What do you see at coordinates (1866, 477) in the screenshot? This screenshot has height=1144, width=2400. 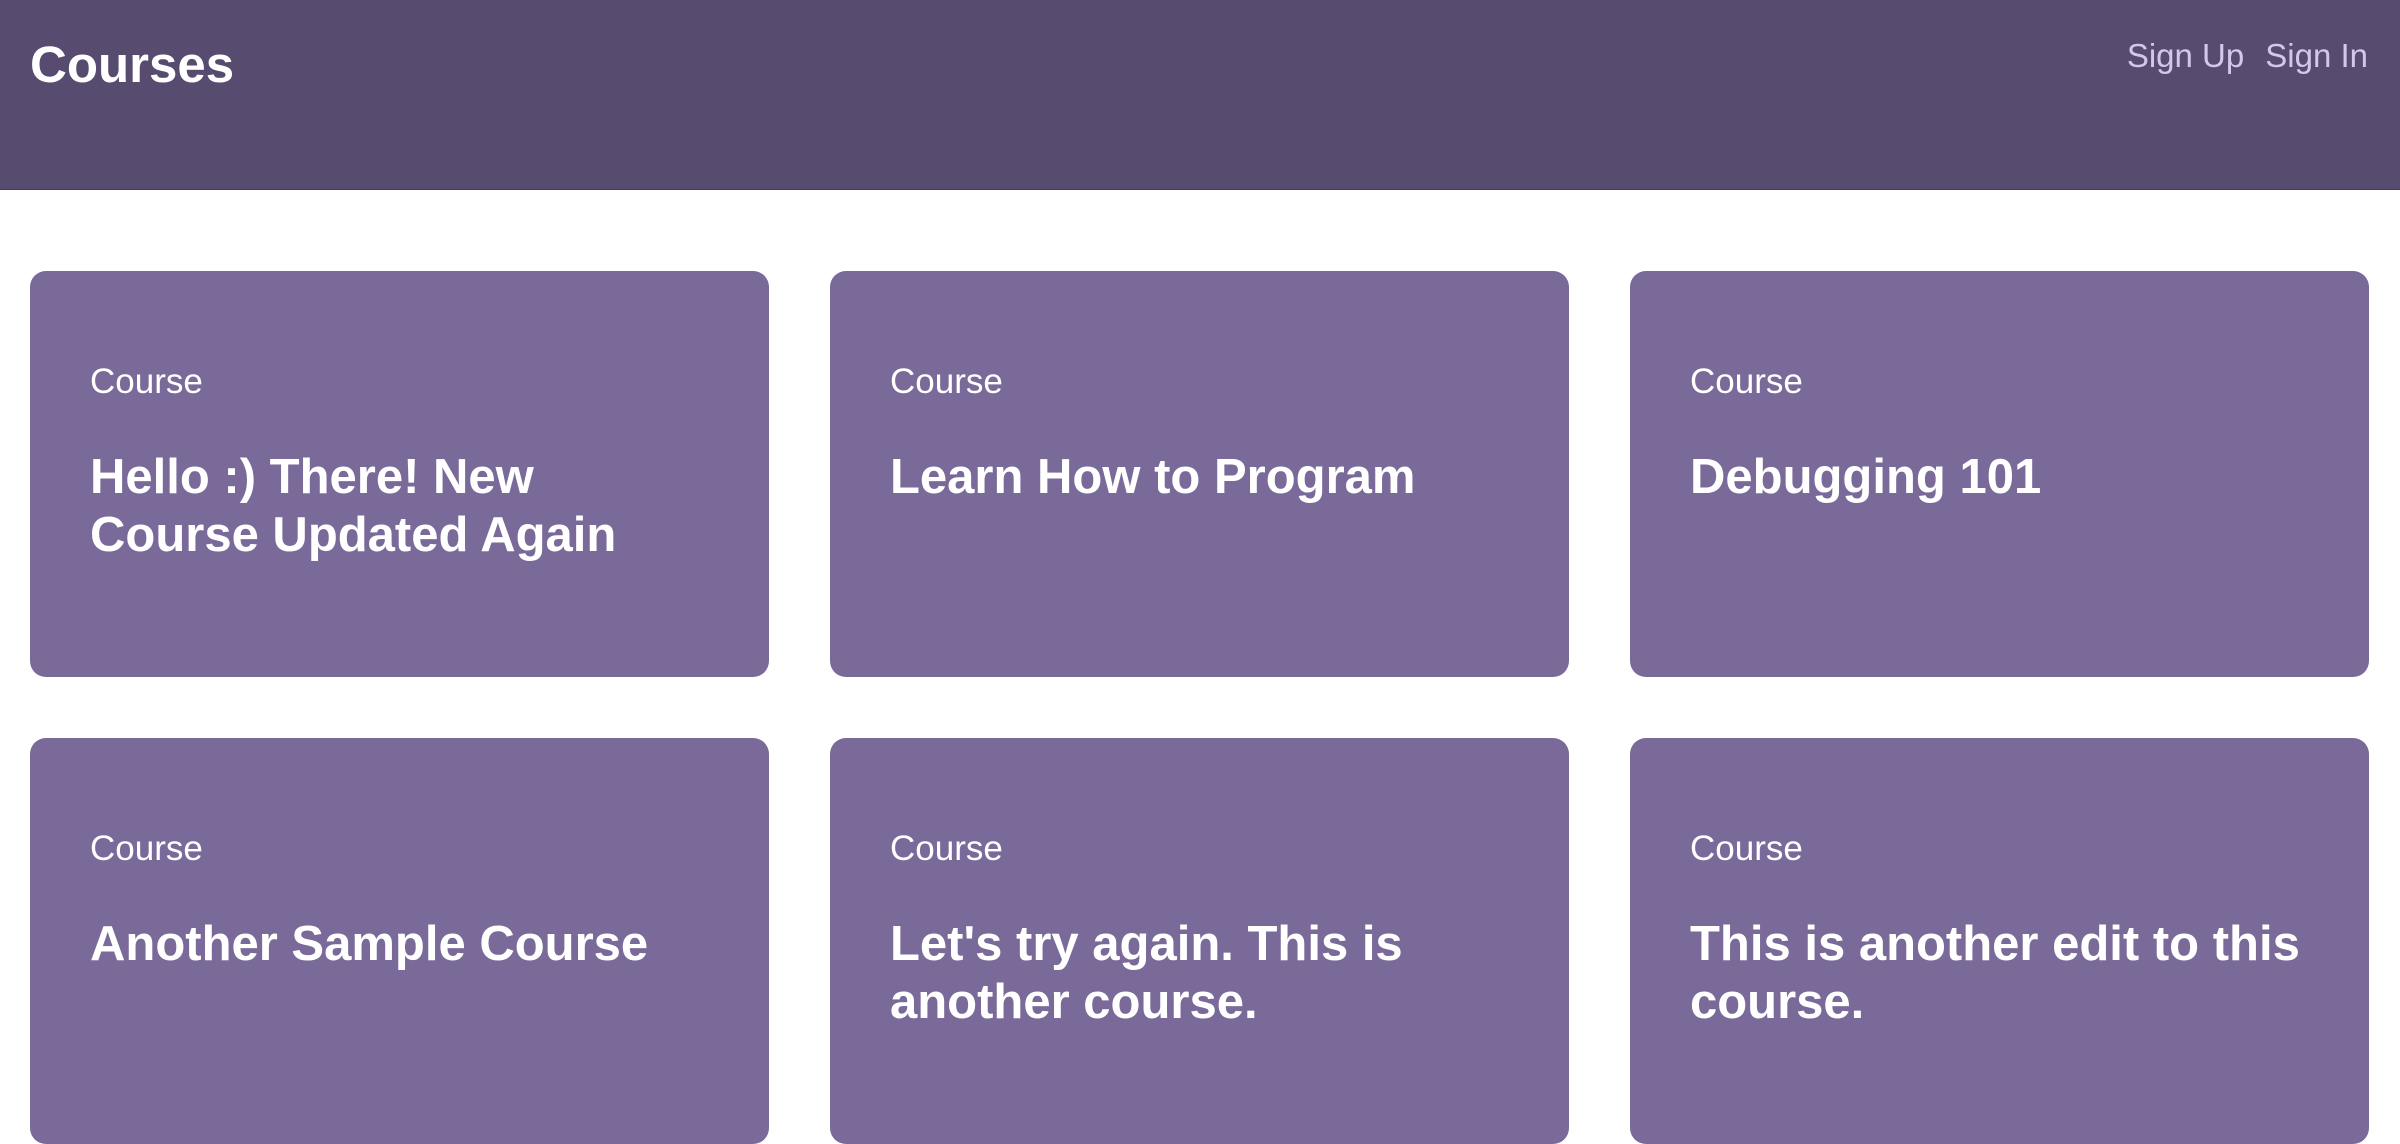 I see `course-card-title: Debugging 101` at bounding box center [1866, 477].